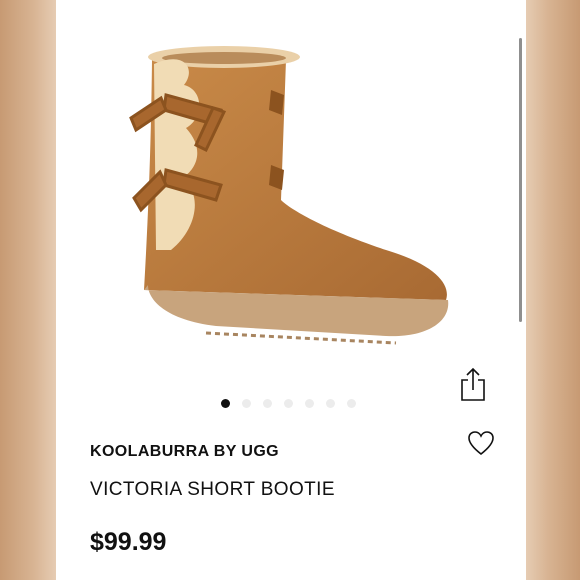  I want to click on heart-icon, so click(481, 443).